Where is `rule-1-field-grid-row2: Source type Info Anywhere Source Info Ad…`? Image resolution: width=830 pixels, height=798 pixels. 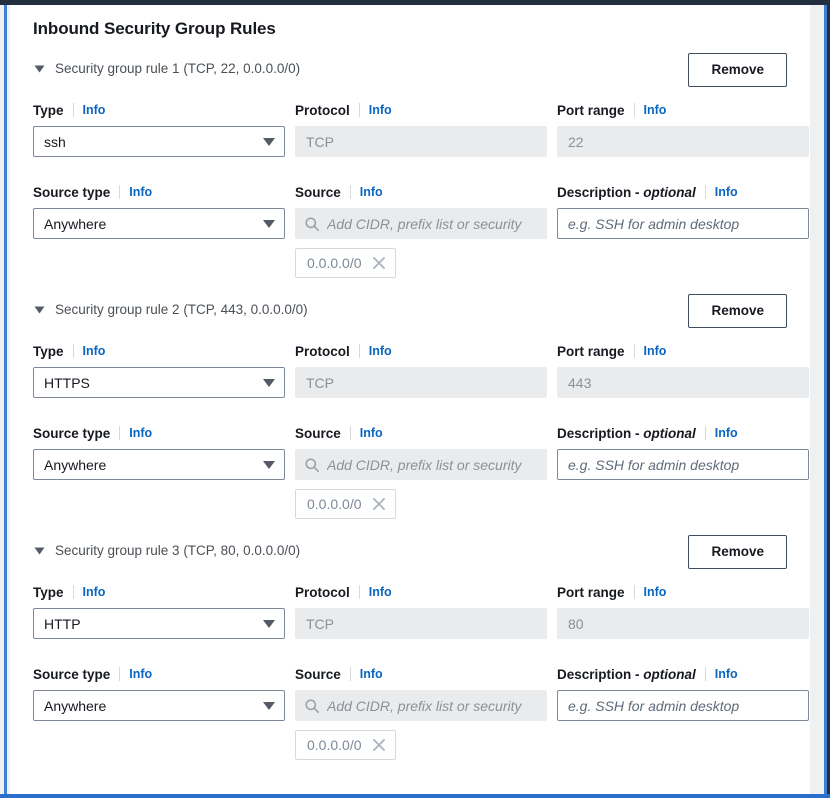 rule-1-field-grid-row2: Source type Info Anywhere Source Info Ad… is located at coordinates (421, 229).